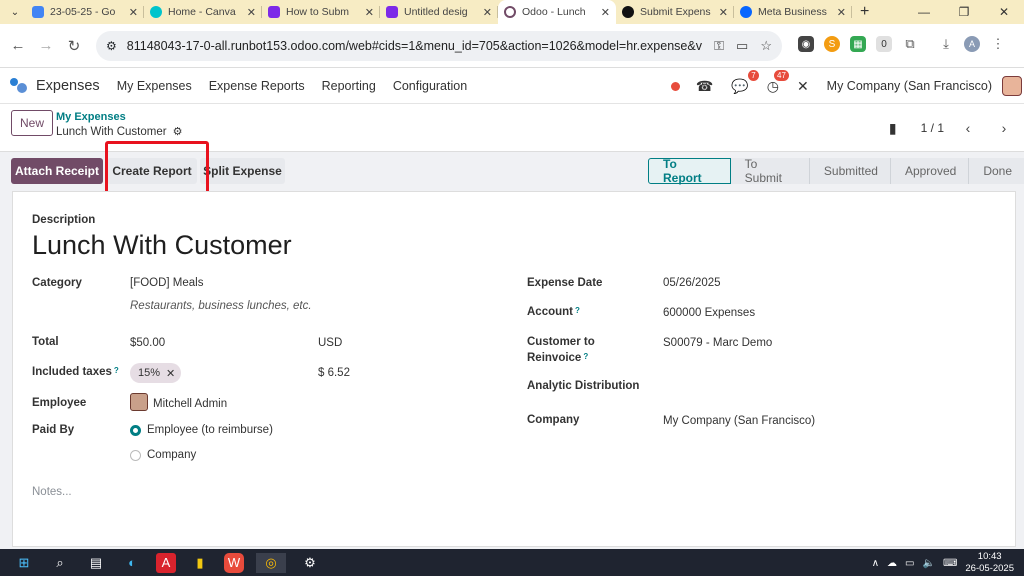 This screenshot has width=1024, height=576. I want to click on phone-icon: ☎, so click(704, 86).